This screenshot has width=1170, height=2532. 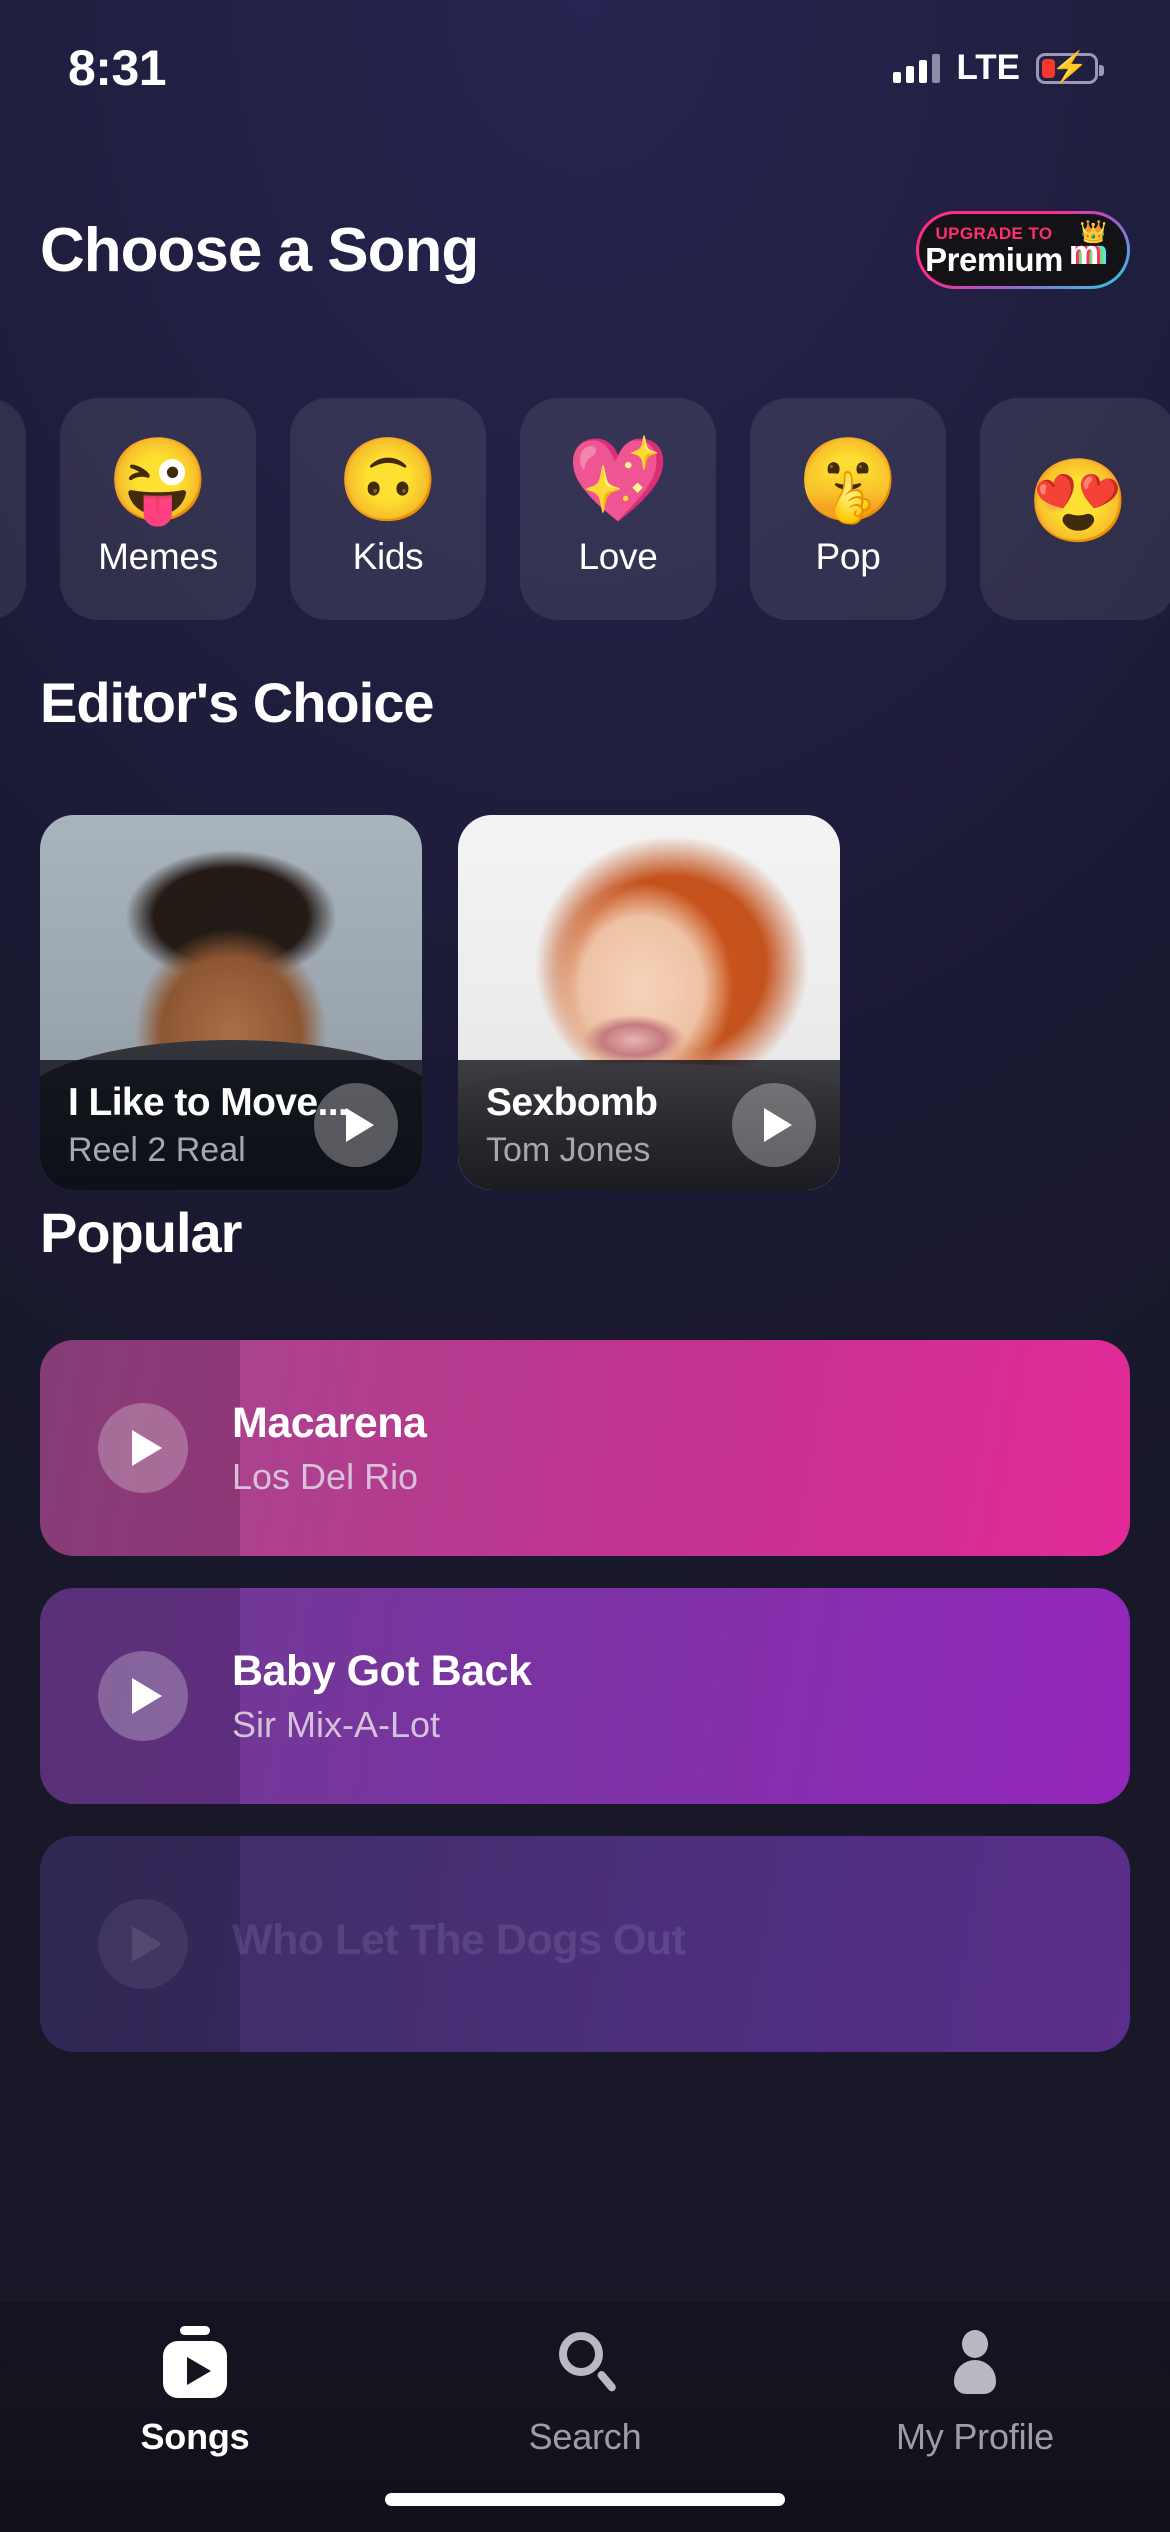 What do you see at coordinates (649, 1002) in the screenshot?
I see `editors-choice-card-1: Sexbomb Tom Jones` at bounding box center [649, 1002].